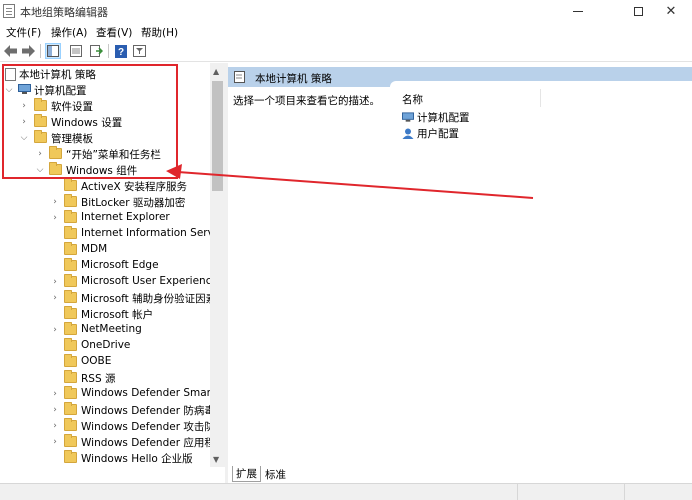 Image resolution: width=692 pixels, height=500 pixels. What do you see at coordinates (105, 90) in the screenshot?
I see `tree-item-computer-config: ⌵ 计算机配置` at bounding box center [105, 90].